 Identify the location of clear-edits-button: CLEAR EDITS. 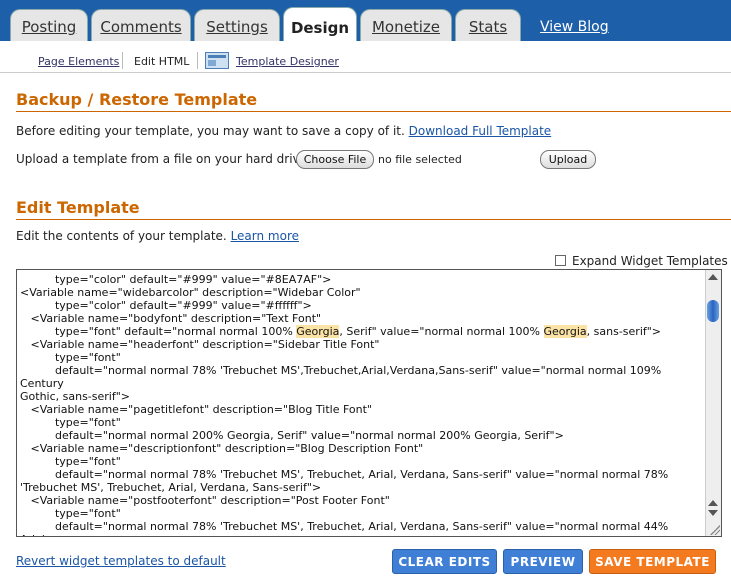
(444, 561).